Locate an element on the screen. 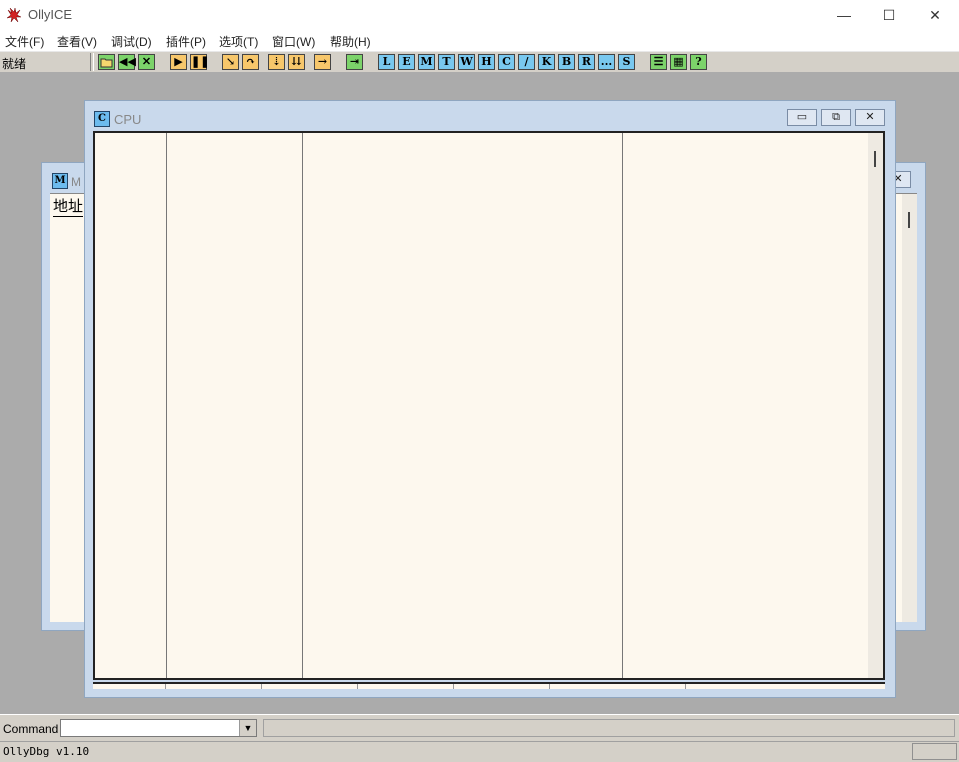  status-text: OllyDbg v1.10 is located at coordinates (46, 751).